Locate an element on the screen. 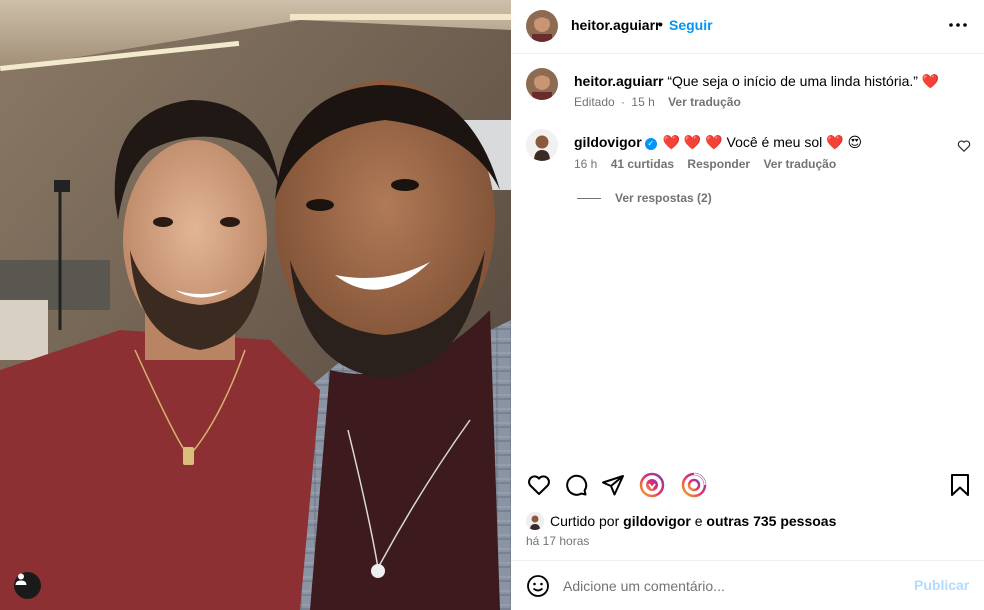 The image size is (984, 610). reply-button: Responder is located at coordinates (718, 164).